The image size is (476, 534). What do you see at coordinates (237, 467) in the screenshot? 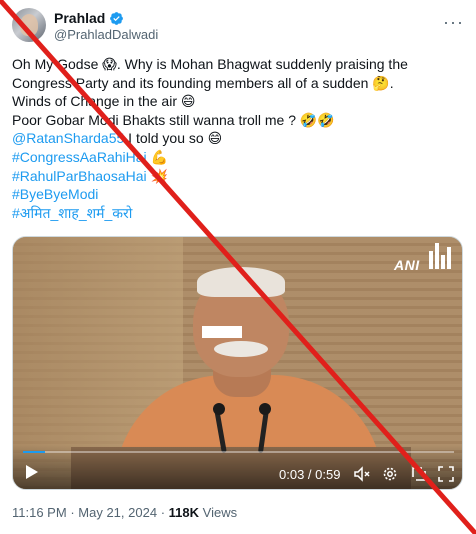
I see `video-controls: 0:03 / 0:59` at bounding box center [237, 467].